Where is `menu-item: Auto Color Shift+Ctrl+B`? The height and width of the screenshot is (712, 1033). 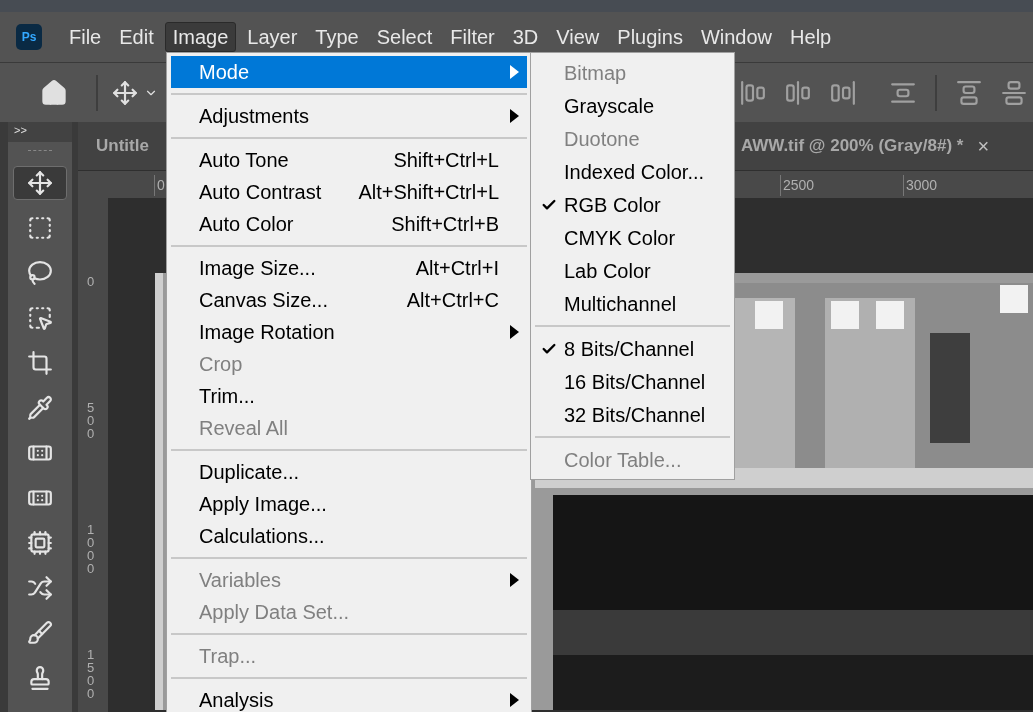 menu-item: Auto Color Shift+Ctrl+B is located at coordinates (349, 224).